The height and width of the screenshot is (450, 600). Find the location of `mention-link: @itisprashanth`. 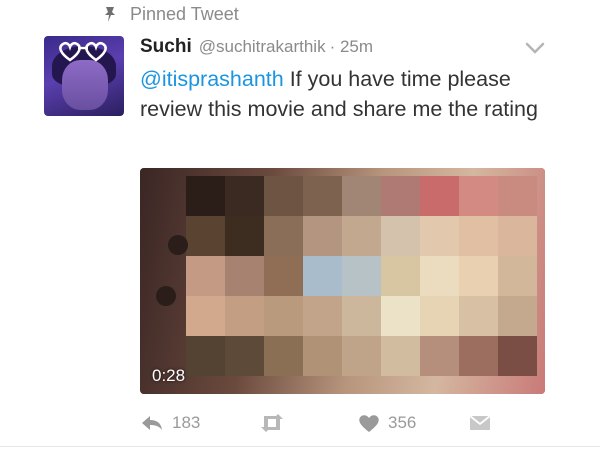

mention-link: @itisprashanth is located at coordinates (212, 79).